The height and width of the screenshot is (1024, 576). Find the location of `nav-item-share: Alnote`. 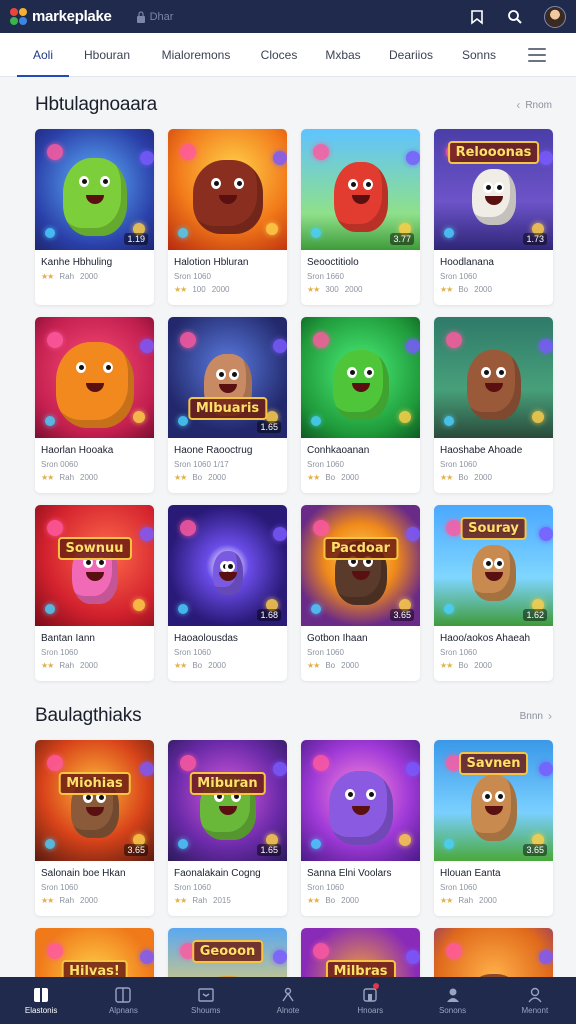

nav-item-share: Alnote is located at coordinates (288, 1000).